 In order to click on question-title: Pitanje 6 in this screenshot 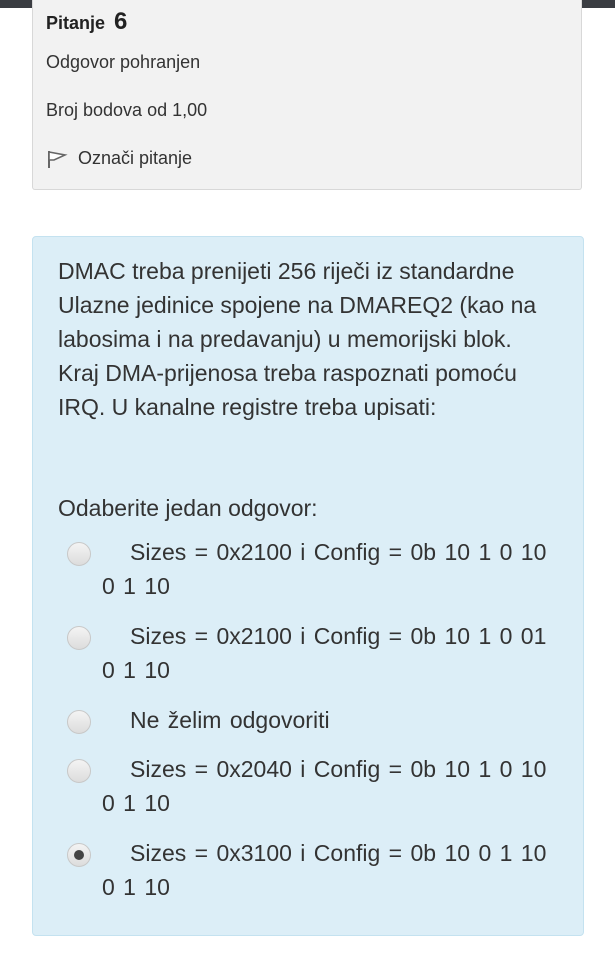, I will do `click(86, 22)`.